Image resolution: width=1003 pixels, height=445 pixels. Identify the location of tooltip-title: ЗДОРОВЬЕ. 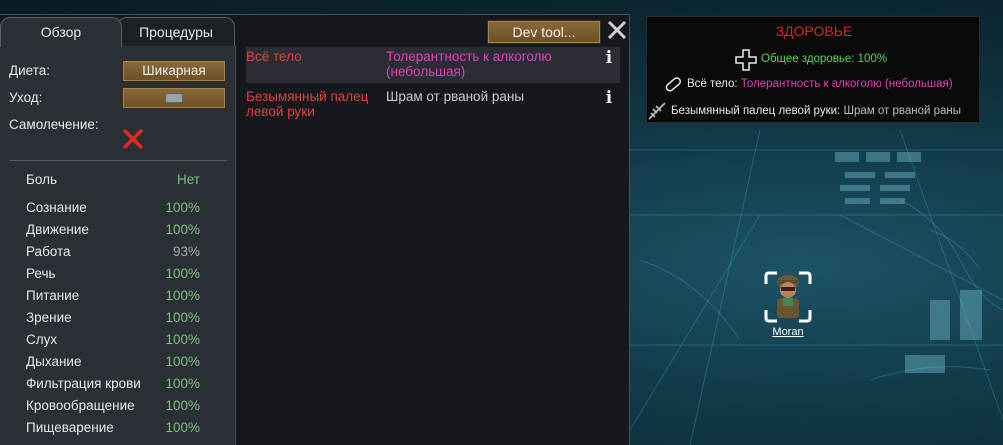
(814, 31).